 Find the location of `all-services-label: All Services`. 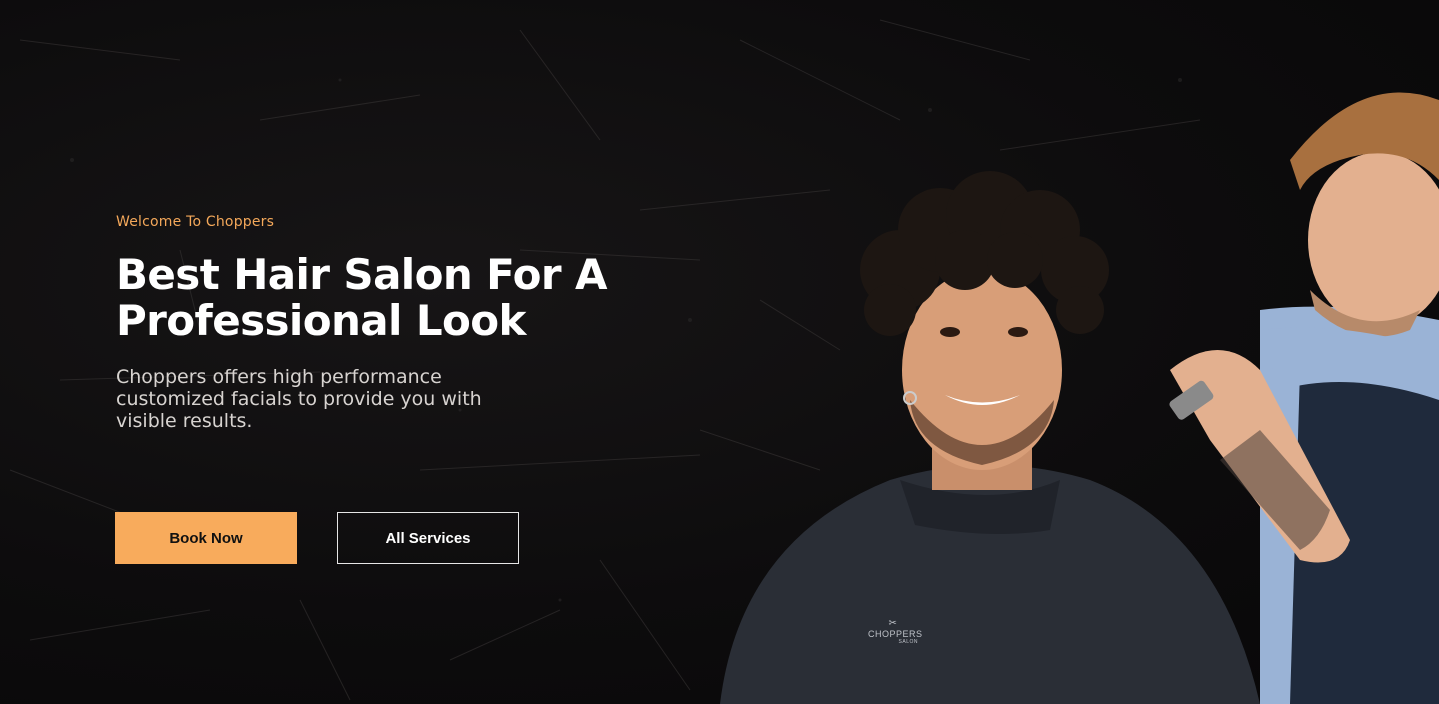

all-services-label: All Services is located at coordinates (428, 538).